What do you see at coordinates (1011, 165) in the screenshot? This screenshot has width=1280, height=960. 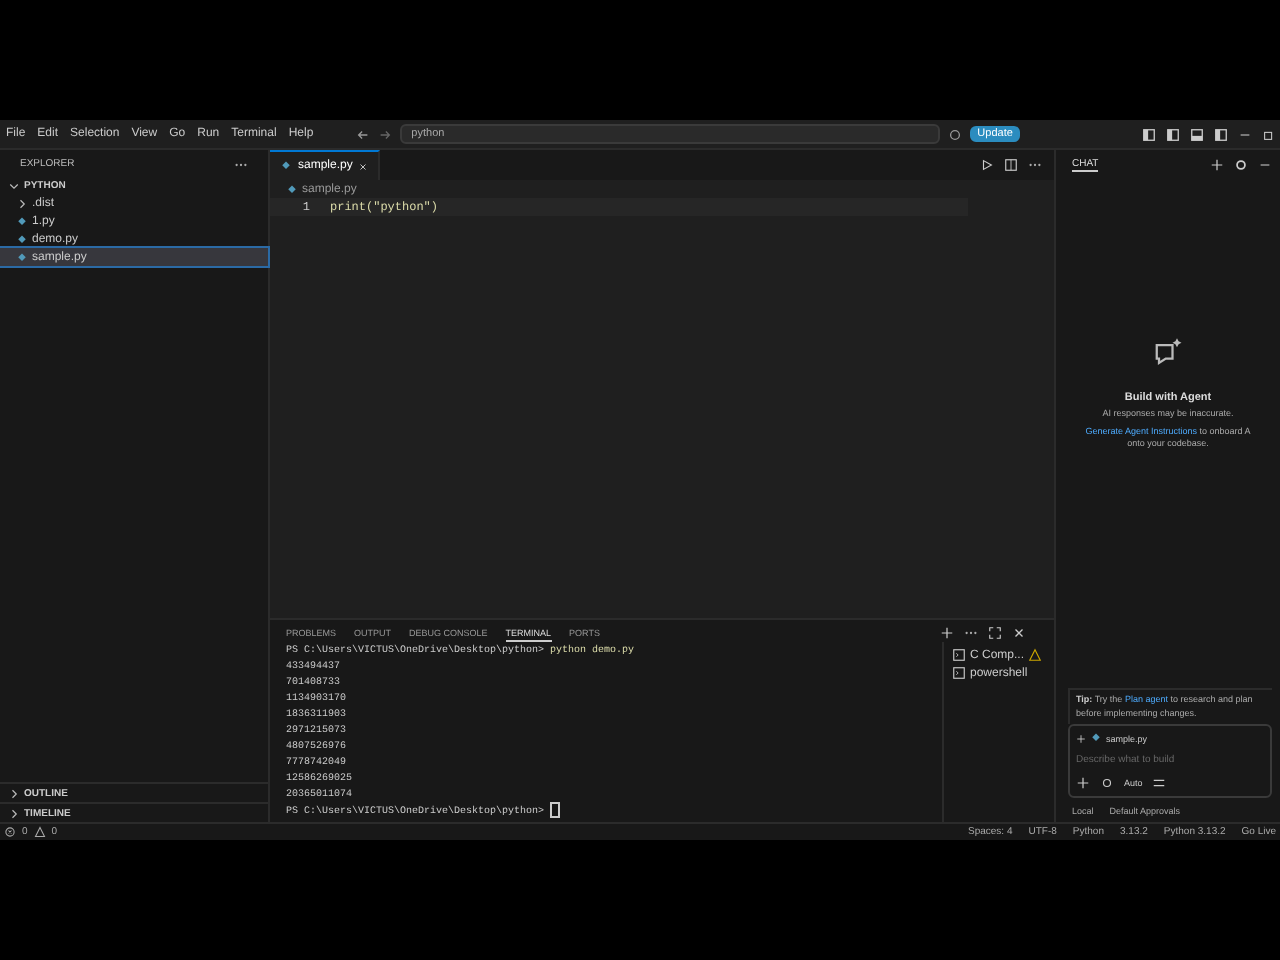 I see `split-editor-icon` at bounding box center [1011, 165].